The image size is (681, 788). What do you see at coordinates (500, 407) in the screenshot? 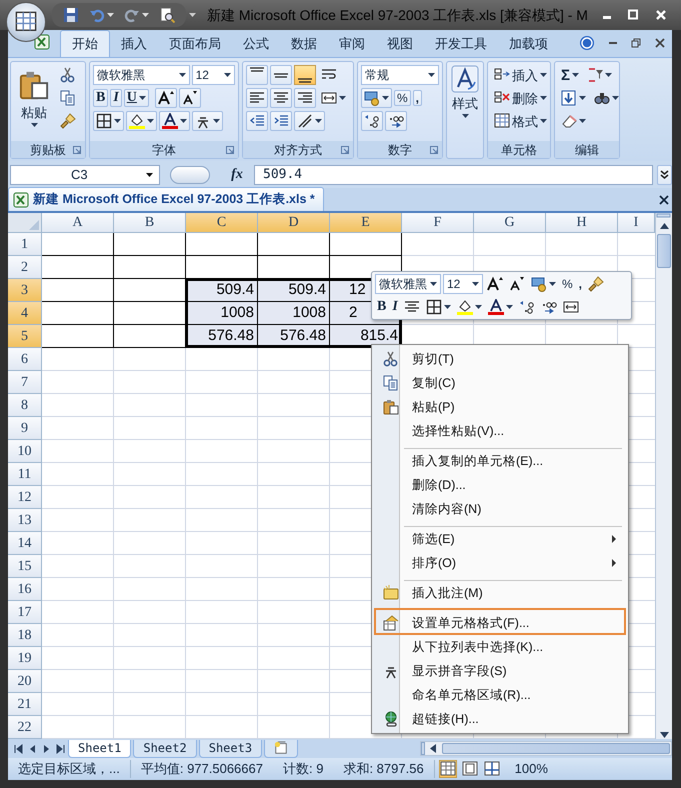
I see `menu-item: 粘贴(P)` at bounding box center [500, 407].